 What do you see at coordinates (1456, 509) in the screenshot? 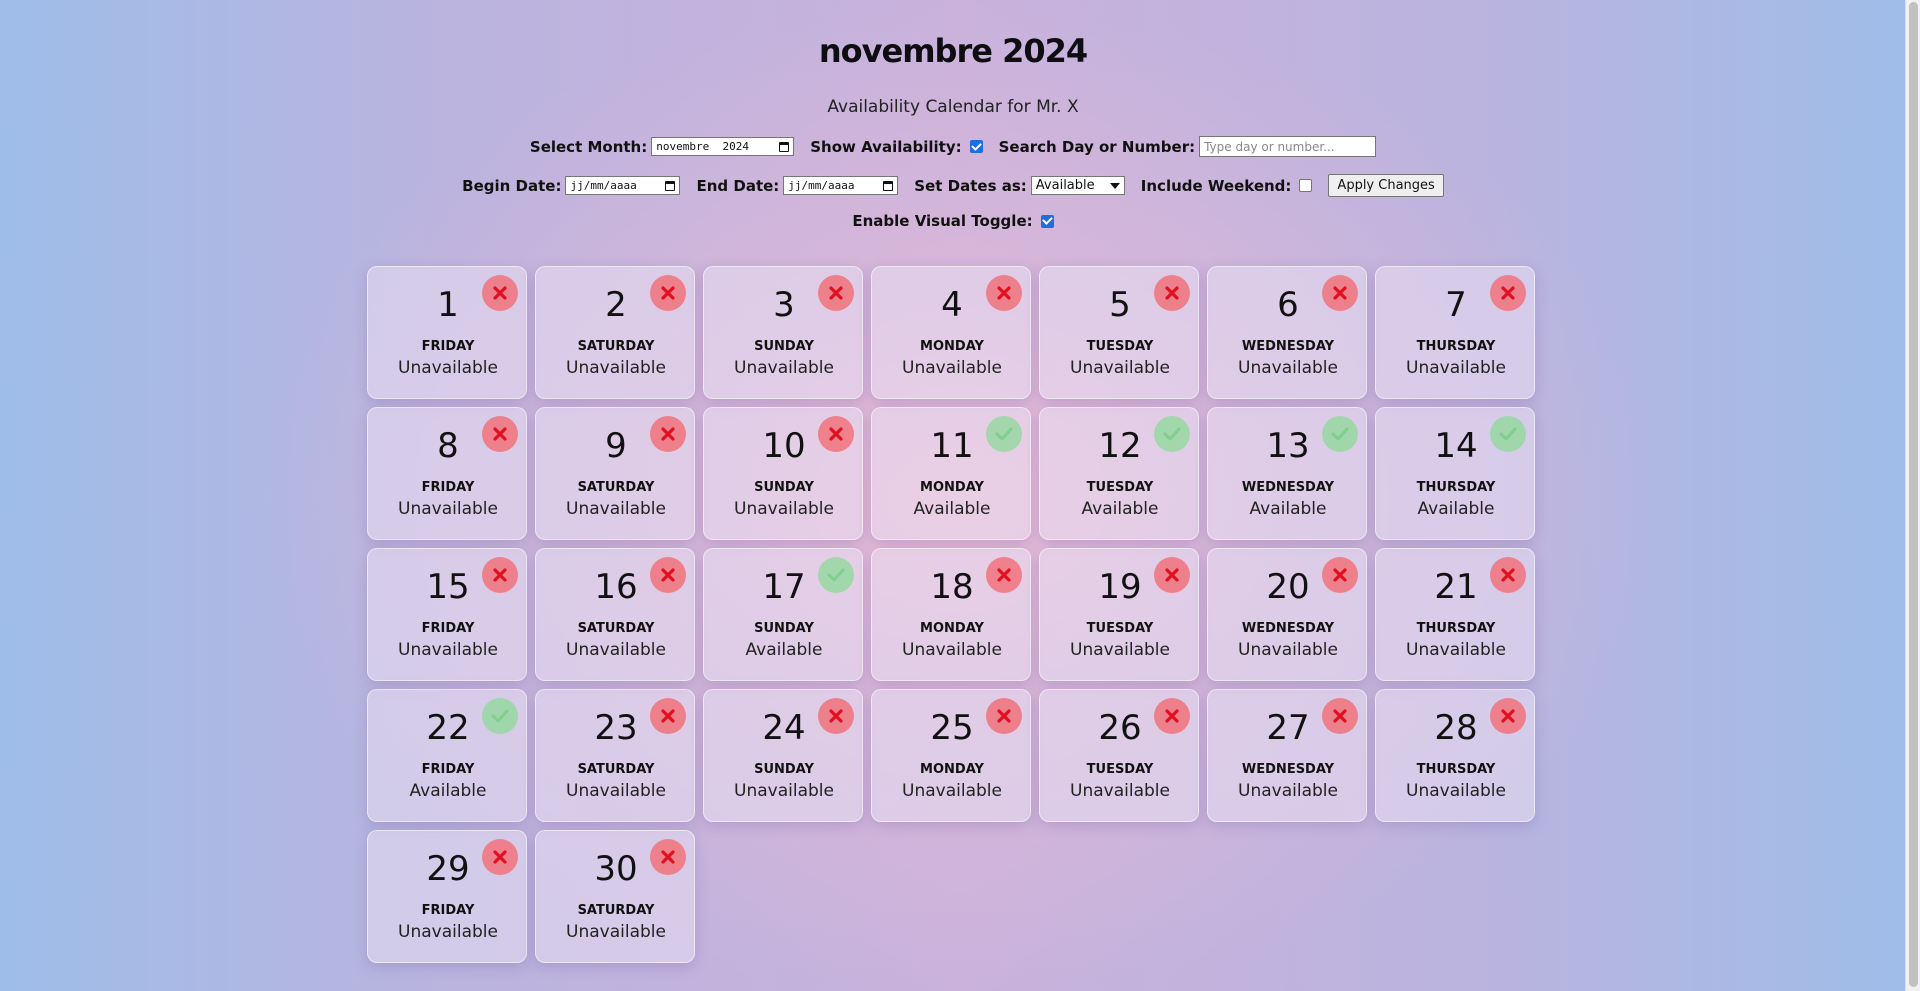
I see `day-status: Available` at bounding box center [1456, 509].